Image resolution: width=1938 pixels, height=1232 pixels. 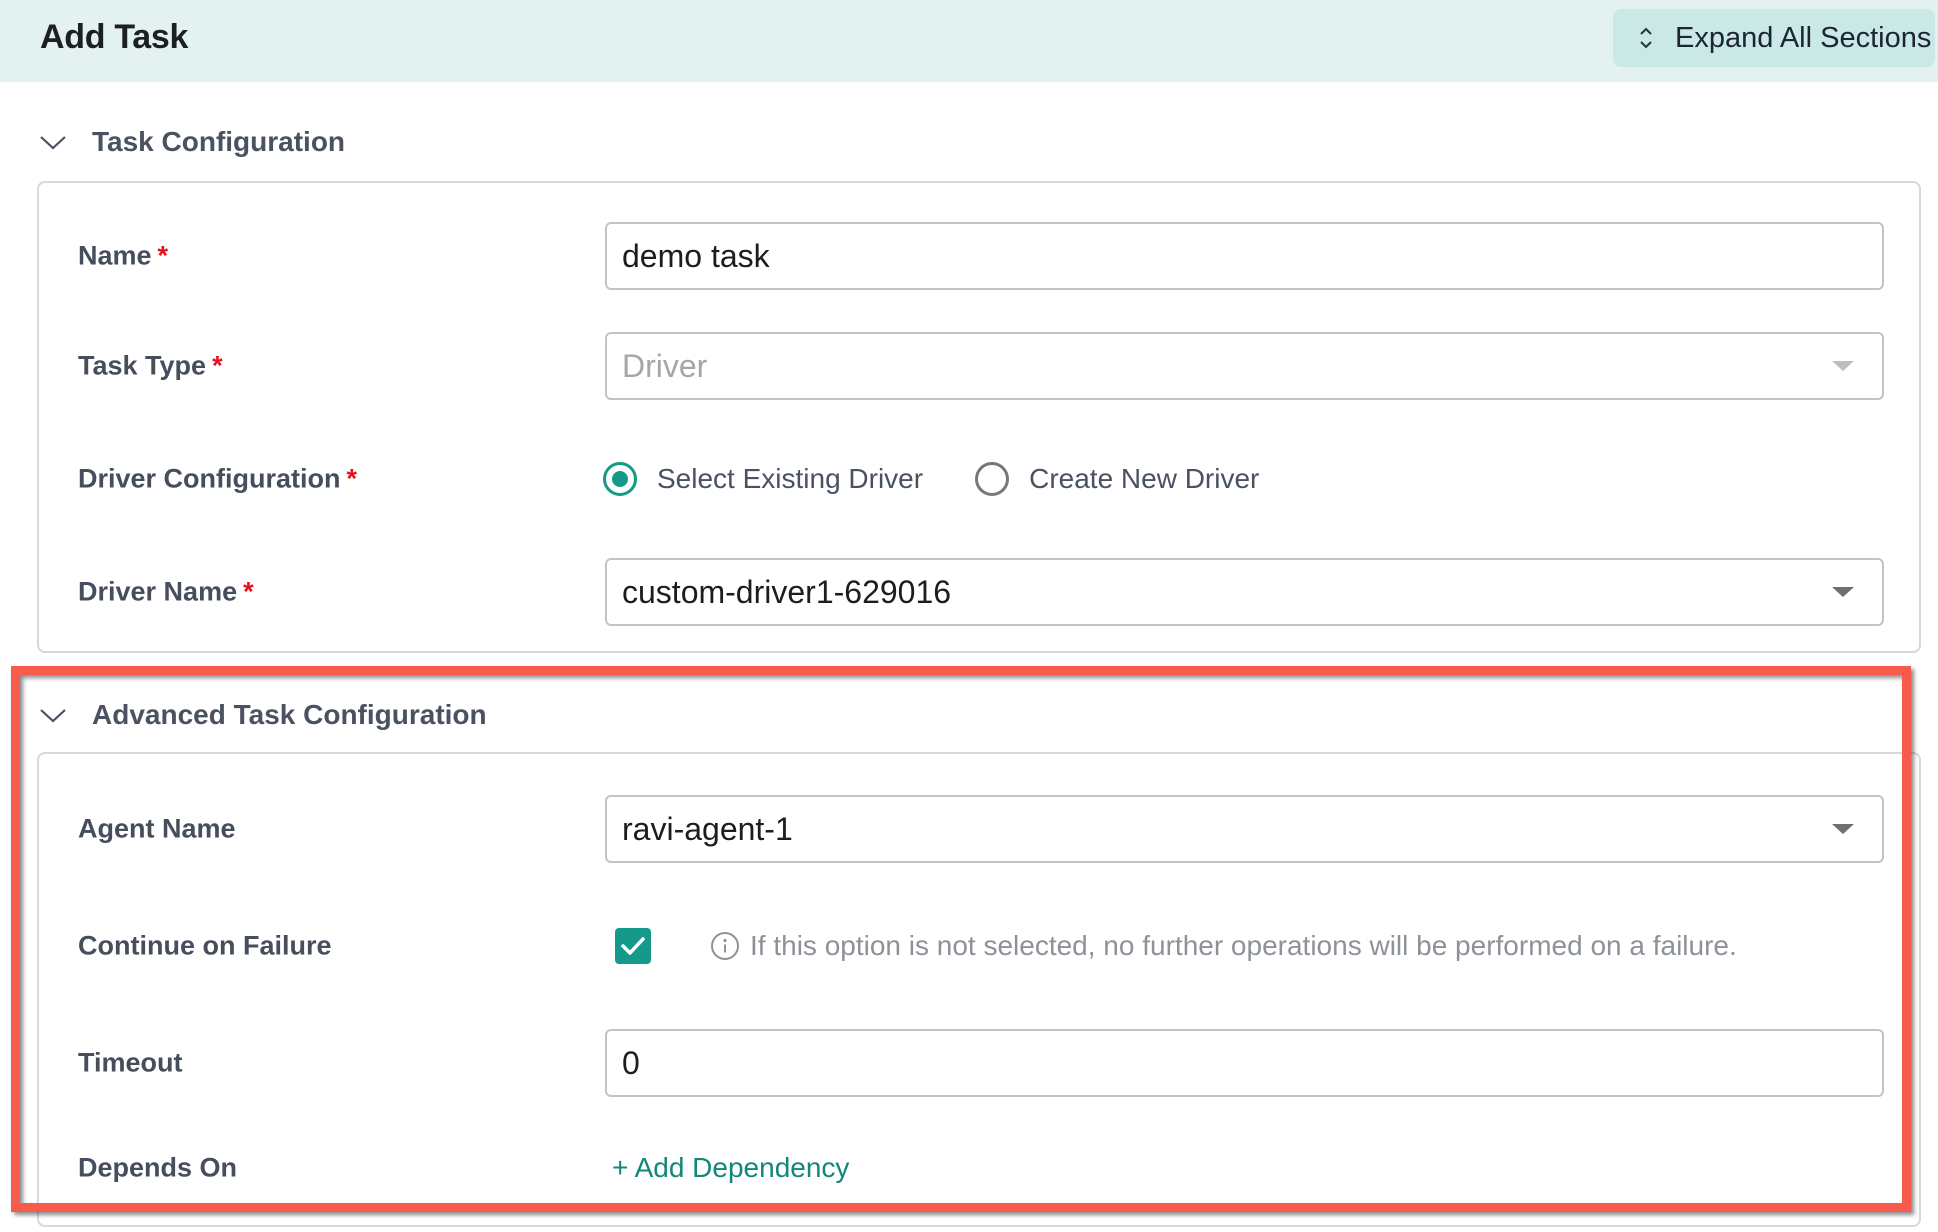 I want to click on section-title-advanced-task-configuration: Advanced Task Configuration, so click(x=289, y=714).